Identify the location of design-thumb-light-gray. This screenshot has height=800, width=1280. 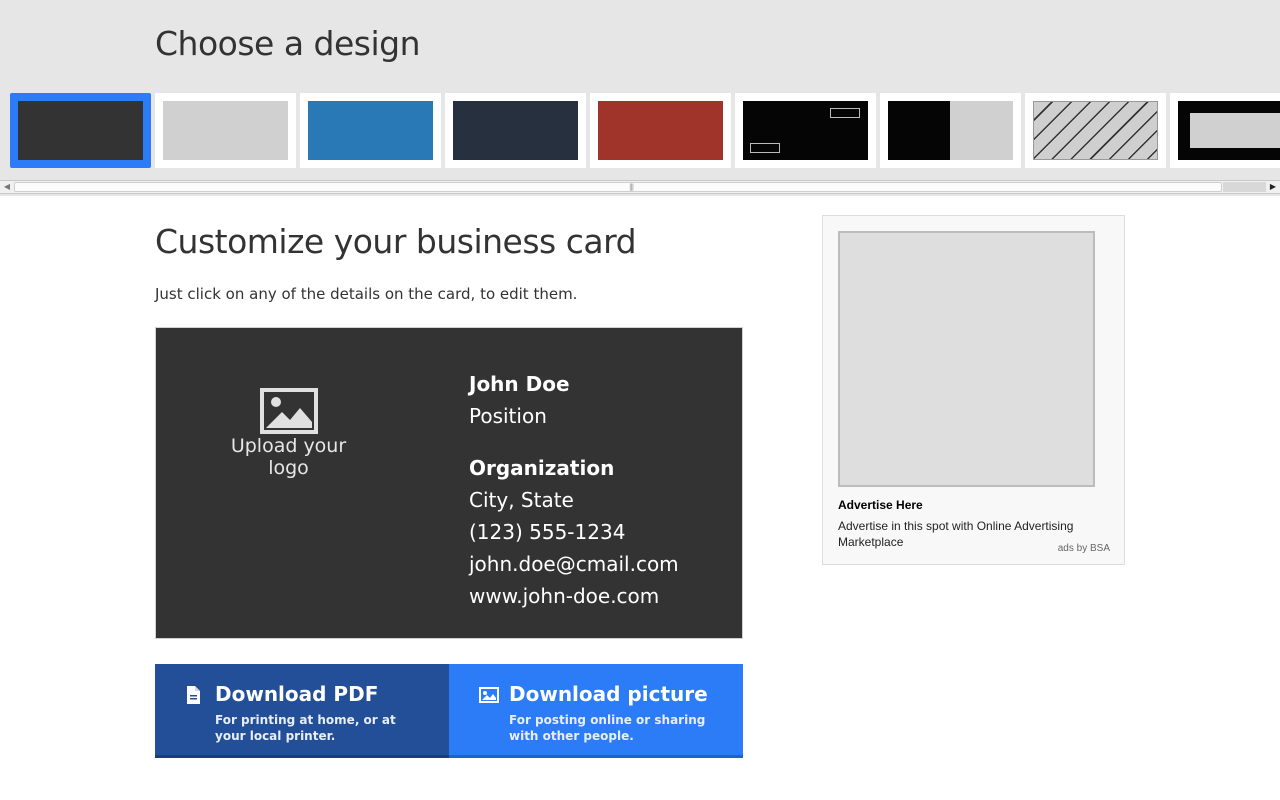
(225, 130).